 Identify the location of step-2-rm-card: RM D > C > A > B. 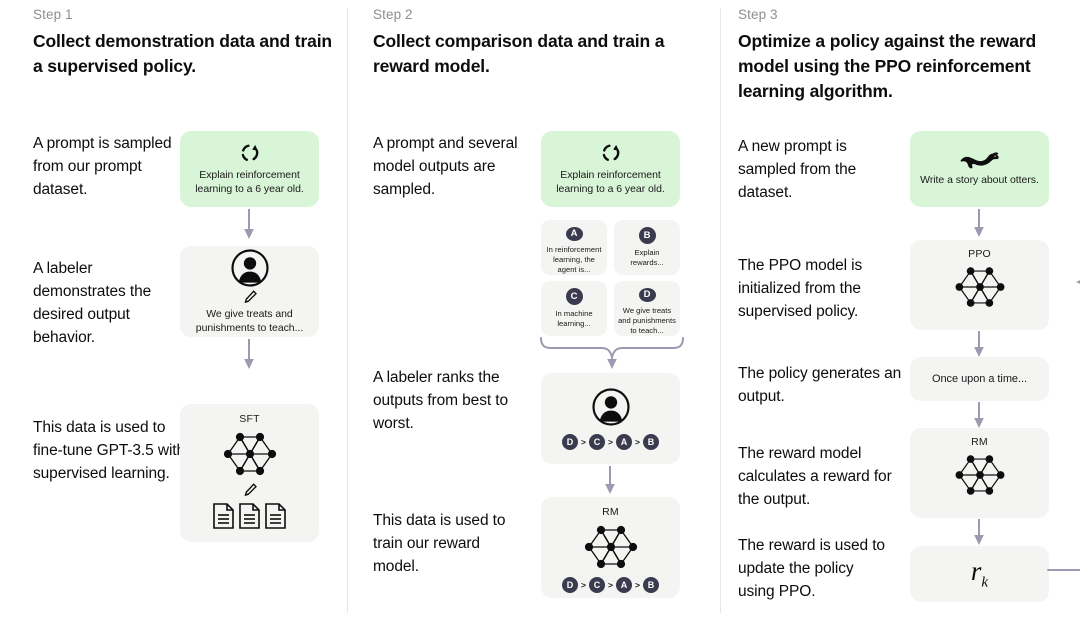
(610, 547).